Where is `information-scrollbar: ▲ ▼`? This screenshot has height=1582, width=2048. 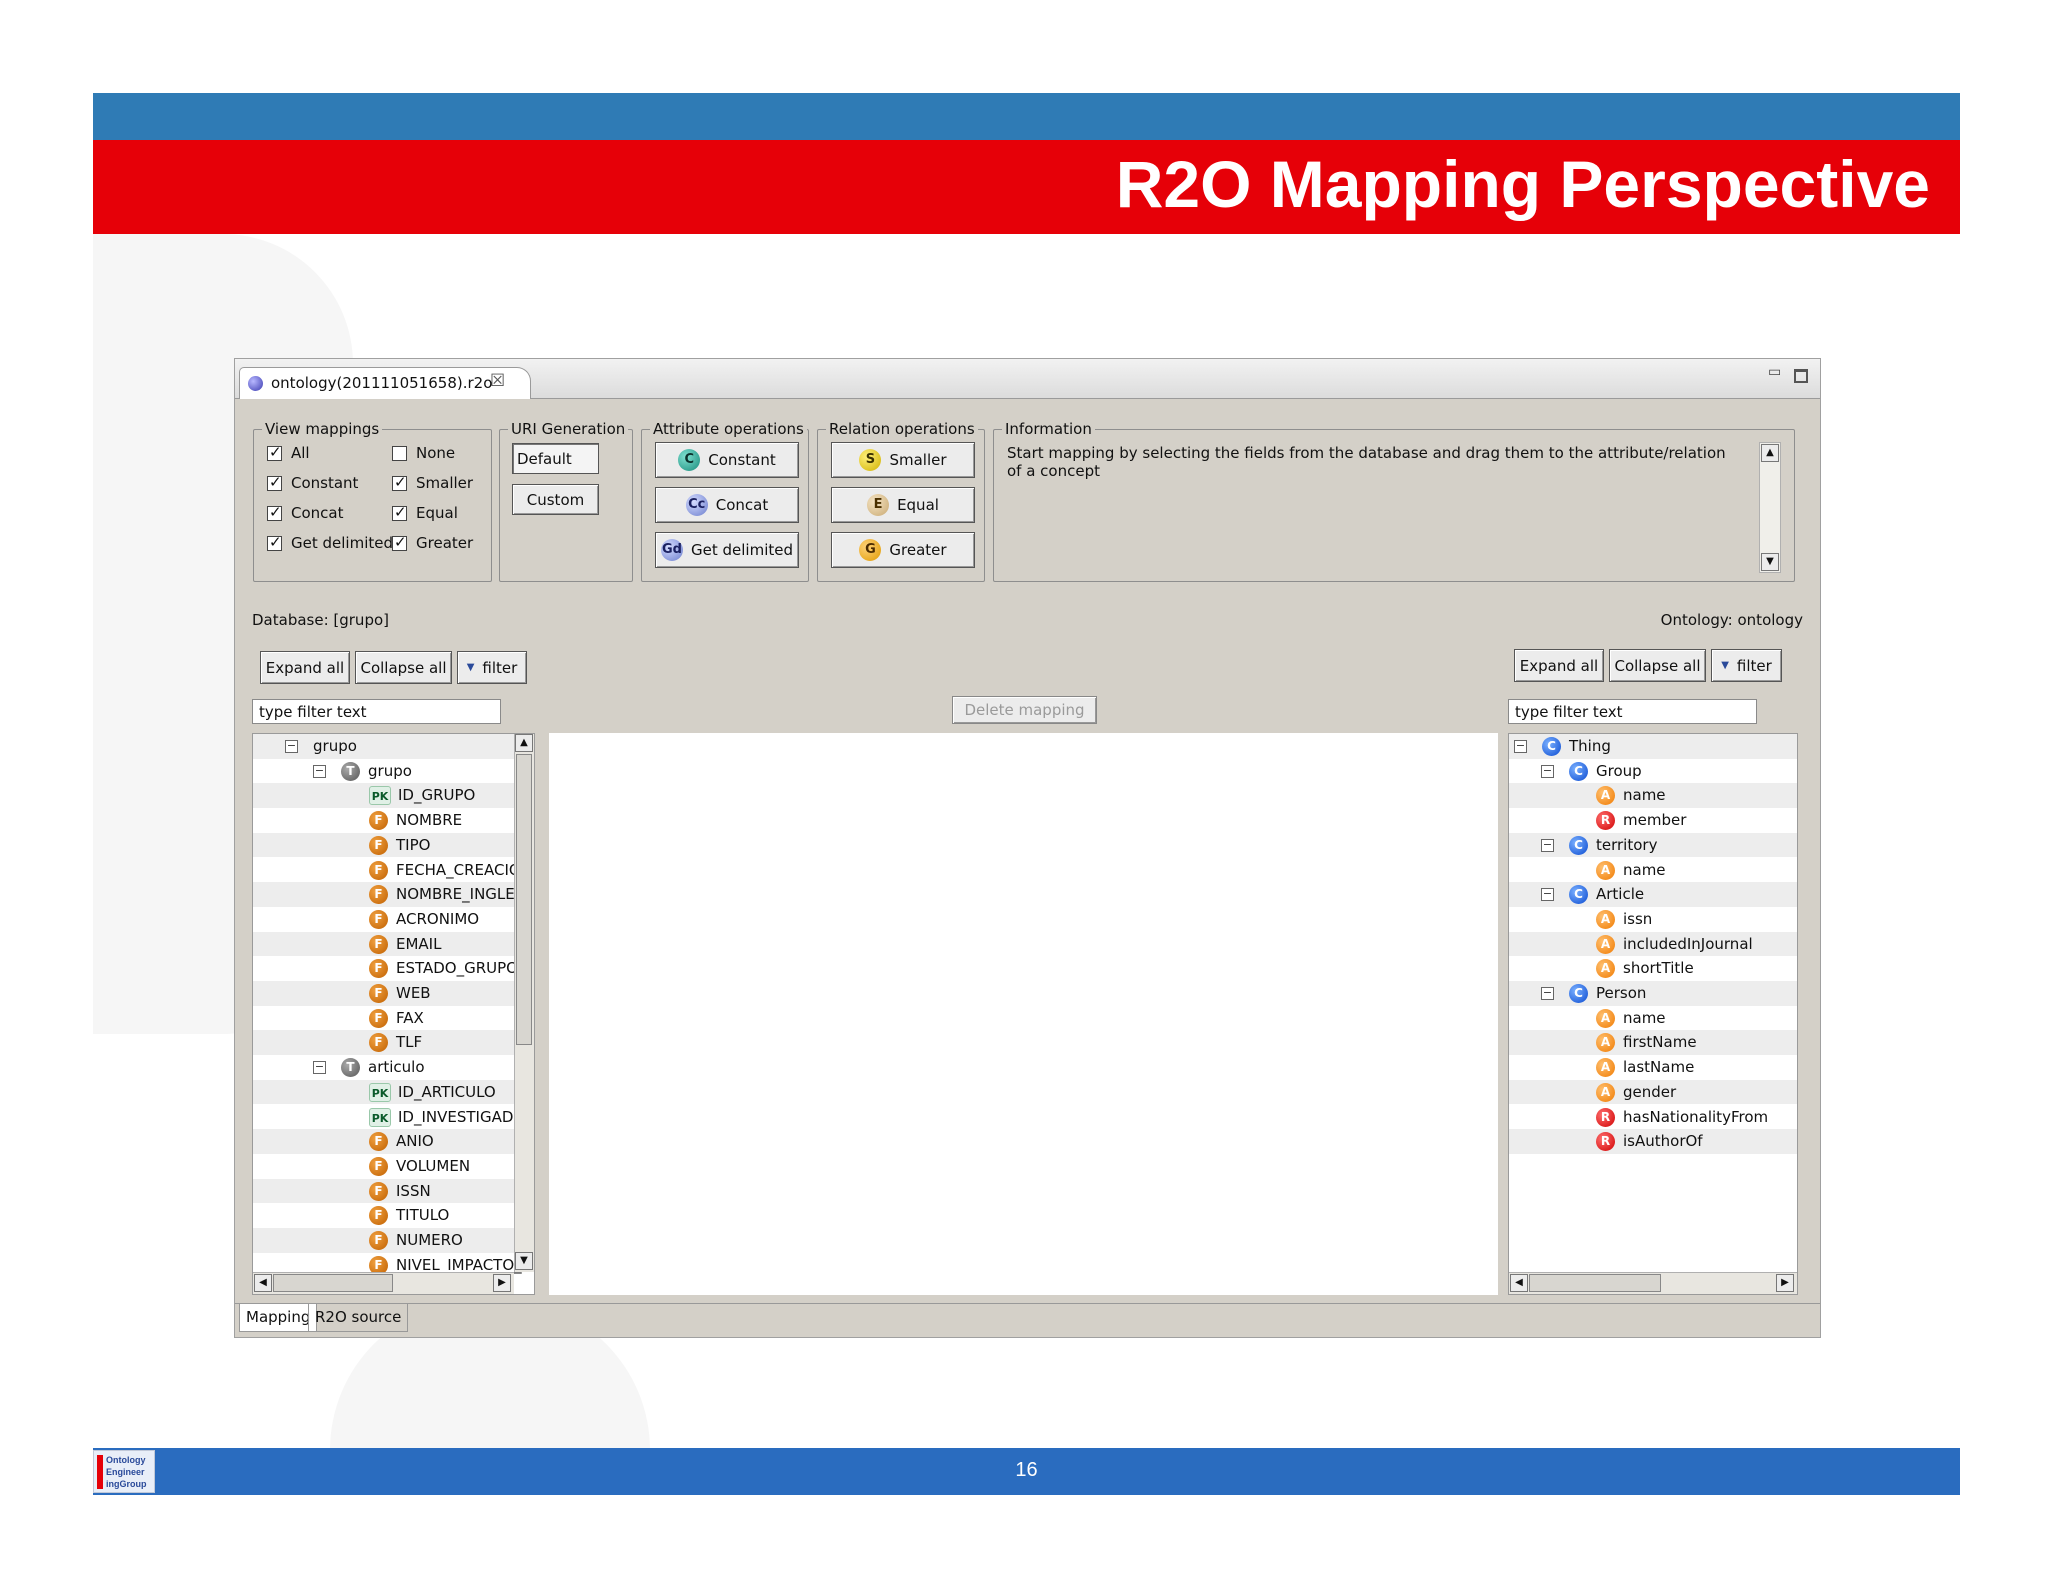
information-scrollbar: ▲ ▼ is located at coordinates (1770, 507).